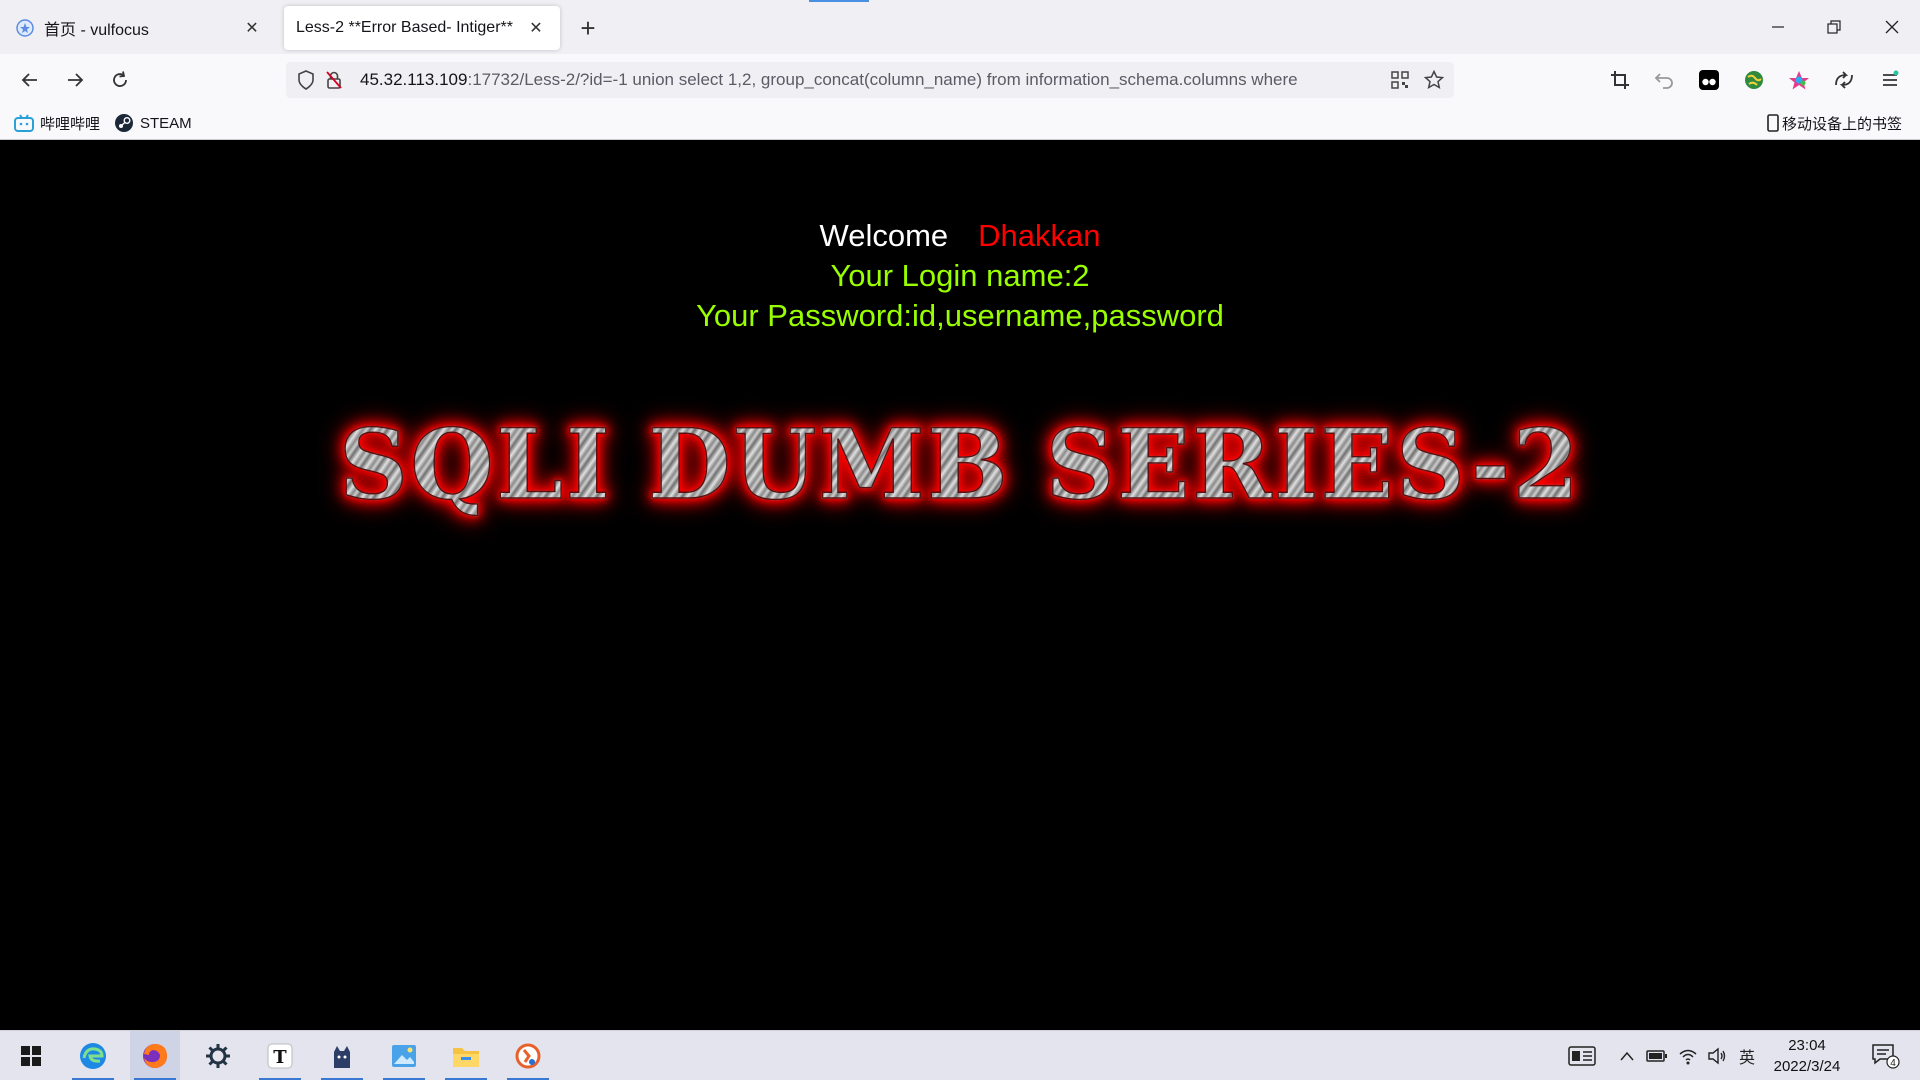 Image resolution: width=1920 pixels, height=1080 pixels. Describe the element at coordinates (1773, 123) in the screenshot. I see `mobile-device-icon` at that location.